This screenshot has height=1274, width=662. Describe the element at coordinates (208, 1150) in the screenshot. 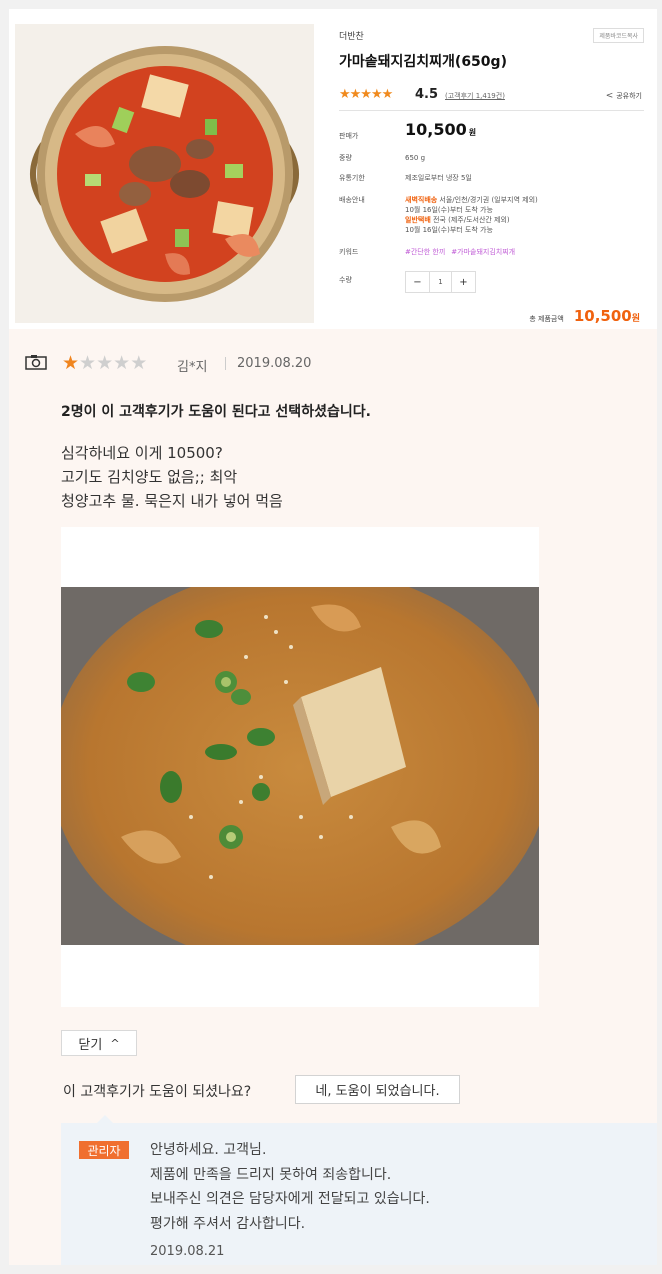

I see `reply-line: 안녕하세요. 고객님.` at that location.